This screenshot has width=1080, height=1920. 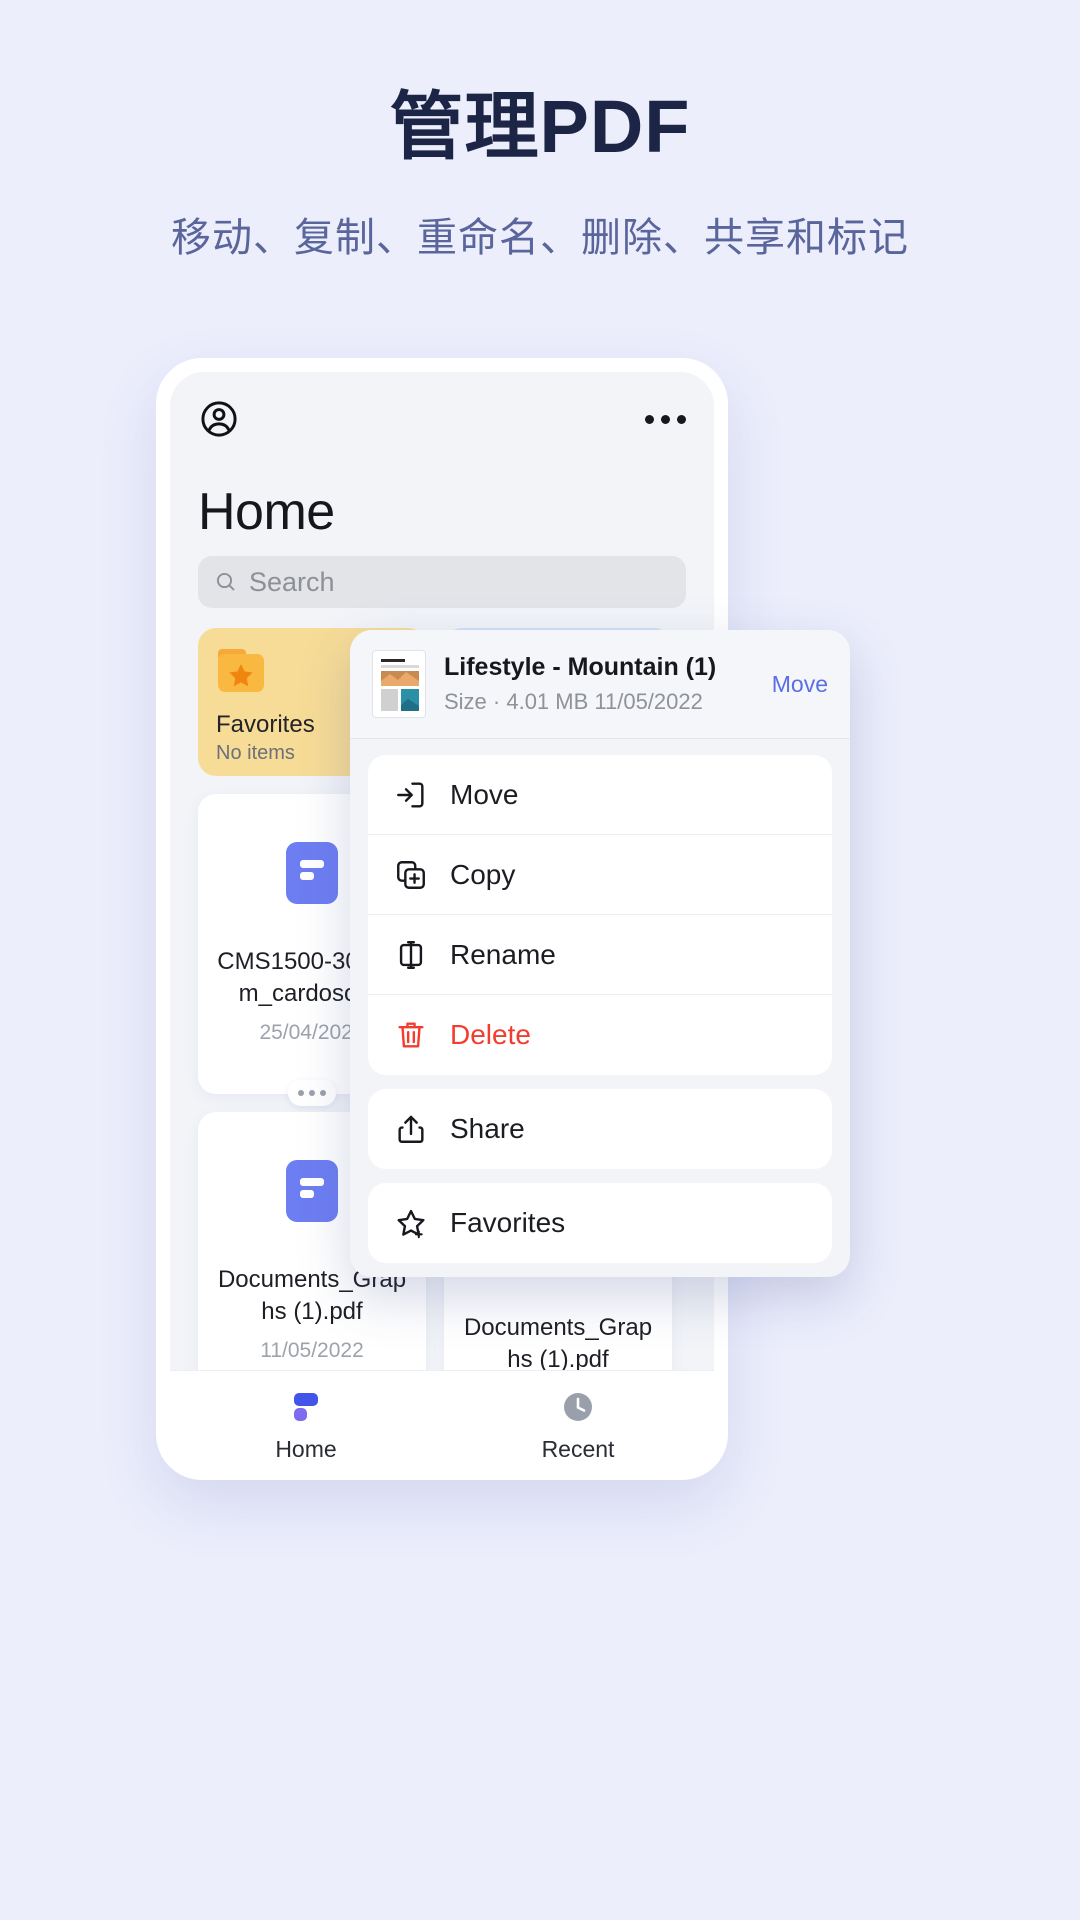 What do you see at coordinates (578, 1425) in the screenshot?
I see `tab-recent: Recent` at bounding box center [578, 1425].